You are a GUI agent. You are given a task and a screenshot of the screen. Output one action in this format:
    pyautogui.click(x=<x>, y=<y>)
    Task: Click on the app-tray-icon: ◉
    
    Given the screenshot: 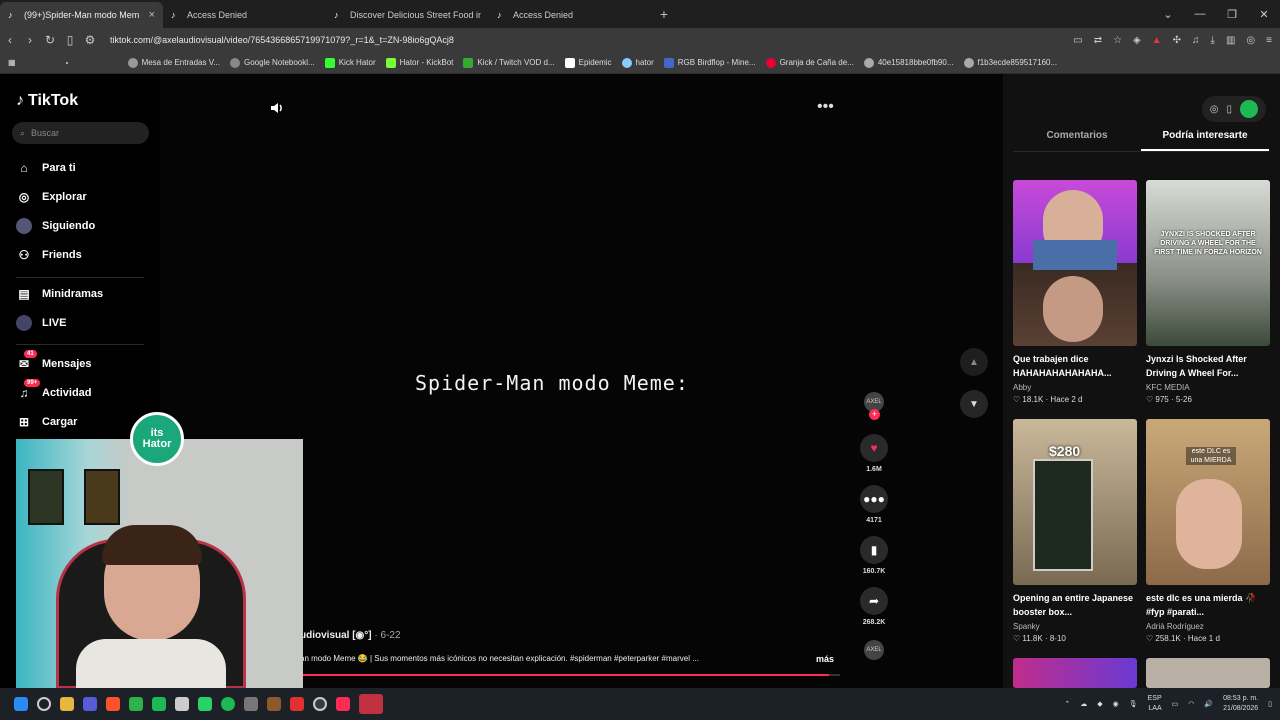 What is the action you would take?
    pyautogui.click(x=1116, y=704)
    